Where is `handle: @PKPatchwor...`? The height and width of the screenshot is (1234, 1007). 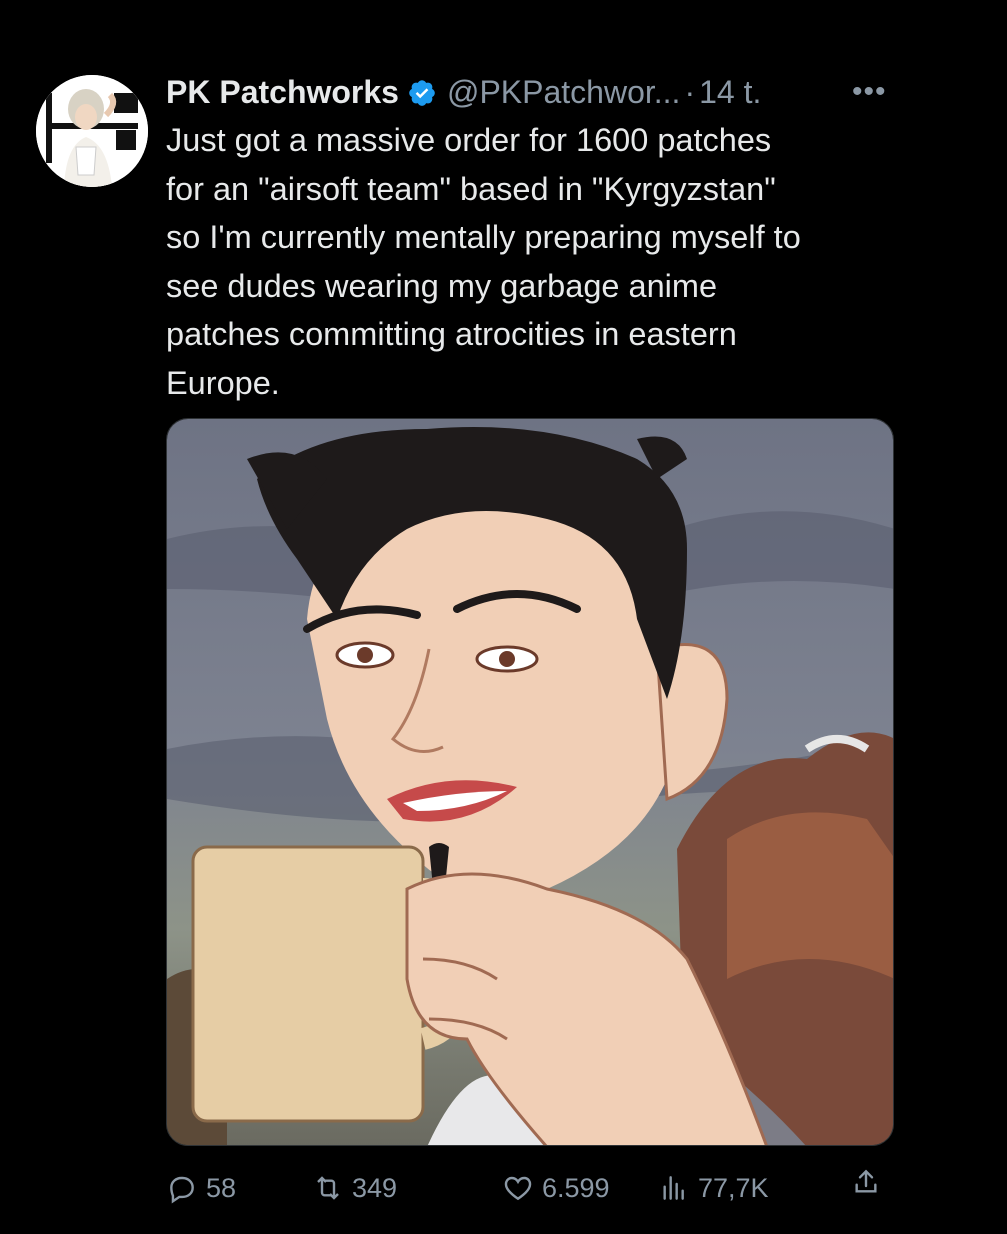 handle: @PKPatchwor... is located at coordinates (563, 92).